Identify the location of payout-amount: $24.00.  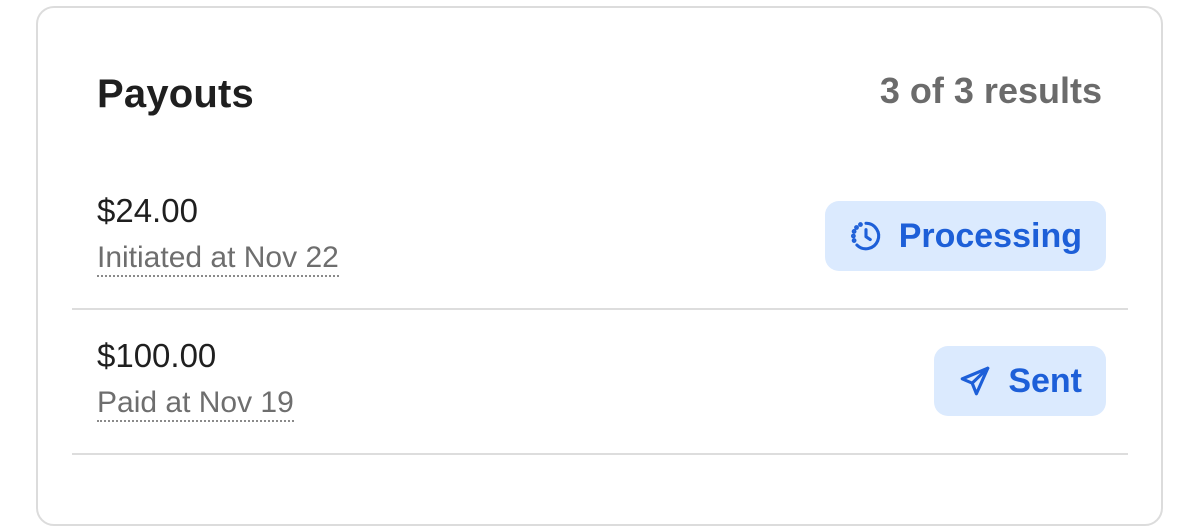
(147, 210).